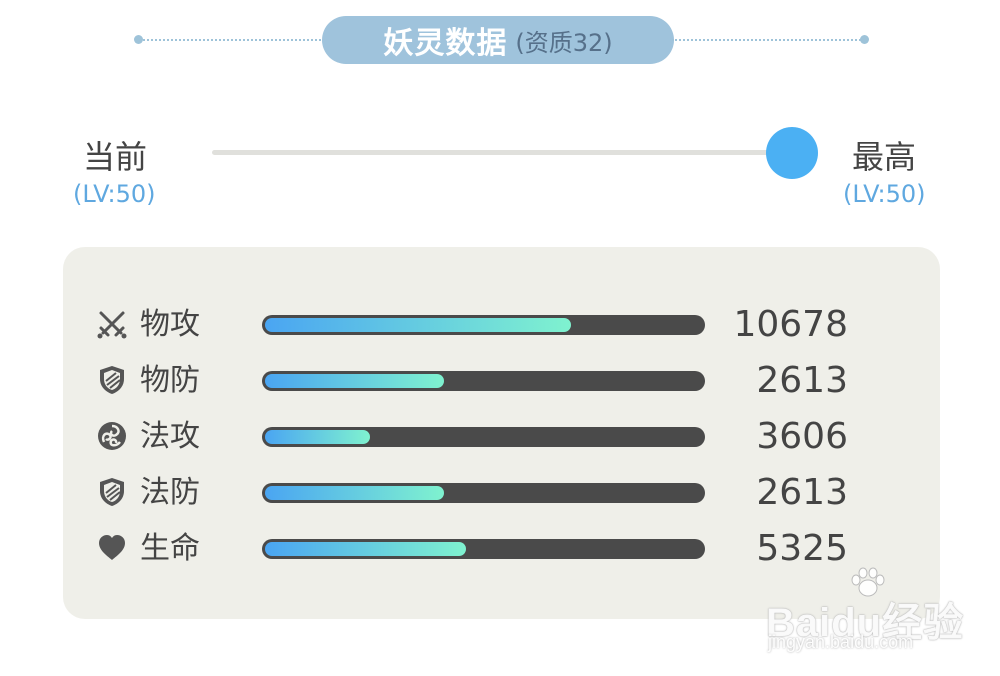 The height and width of the screenshot is (676, 1000). I want to click on stat-row-physical-attack: 物攻 10678, so click(501, 325).